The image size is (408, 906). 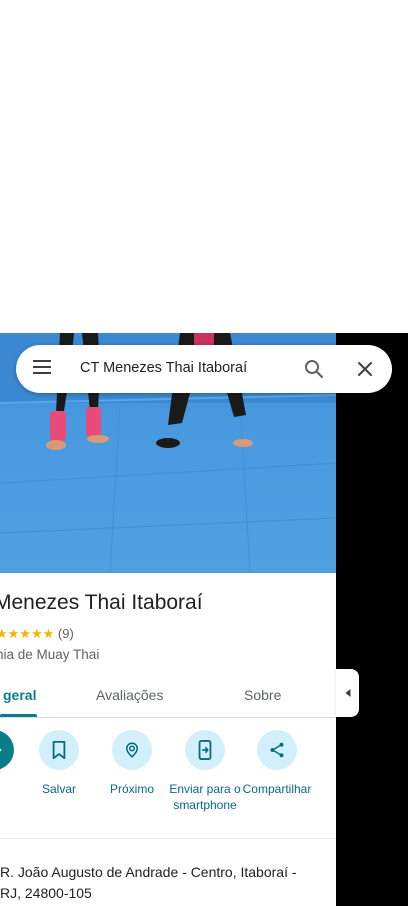 What do you see at coordinates (49, 654) in the screenshot?
I see `place-category: nia de Muay Thai` at bounding box center [49, 654].